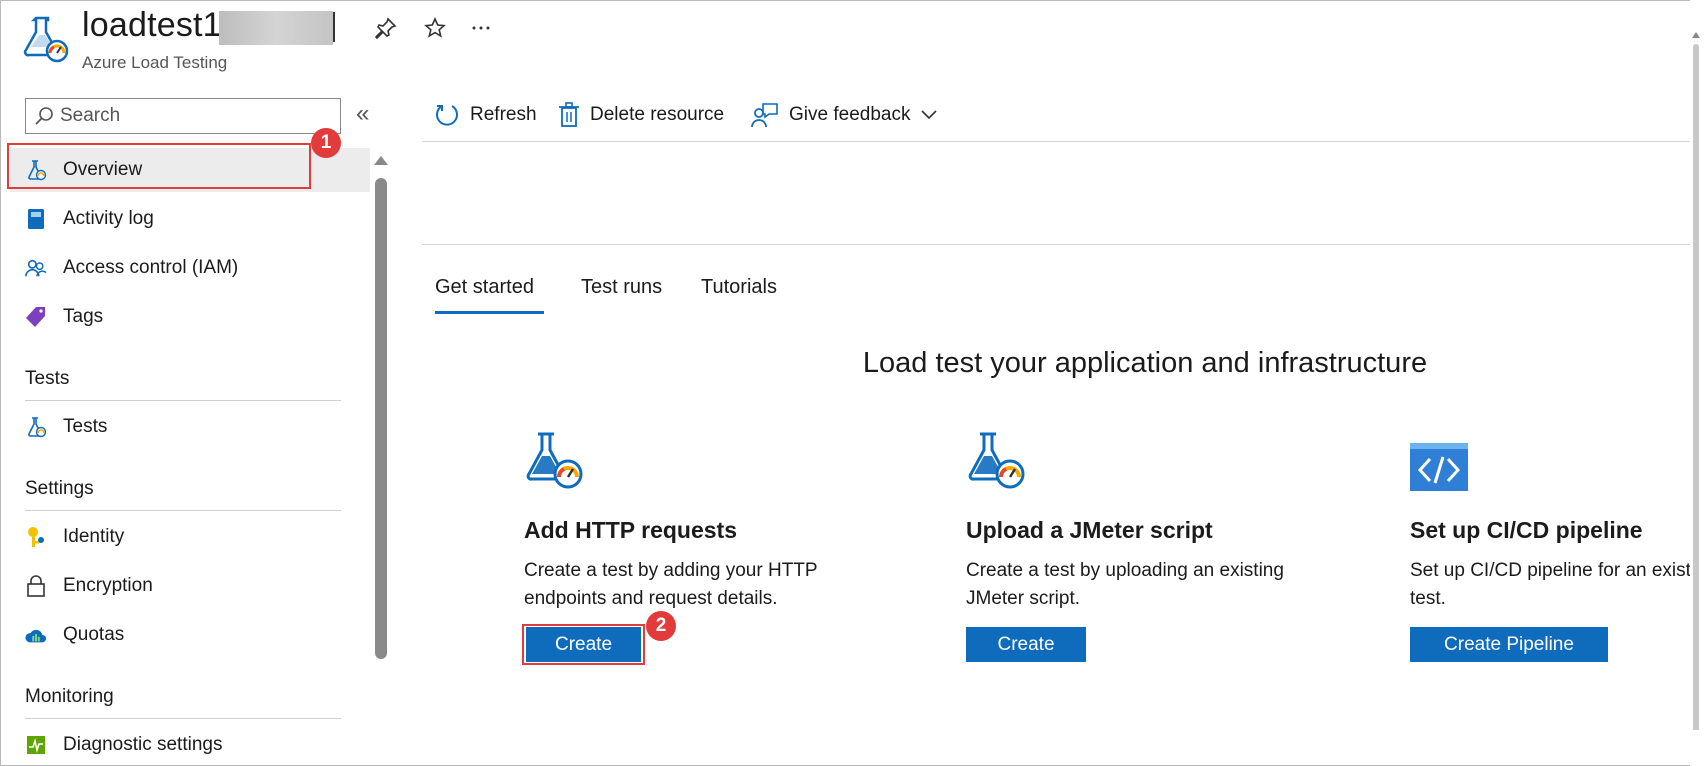  I want to click on tab-get-started: Get started, so click(484, 287).